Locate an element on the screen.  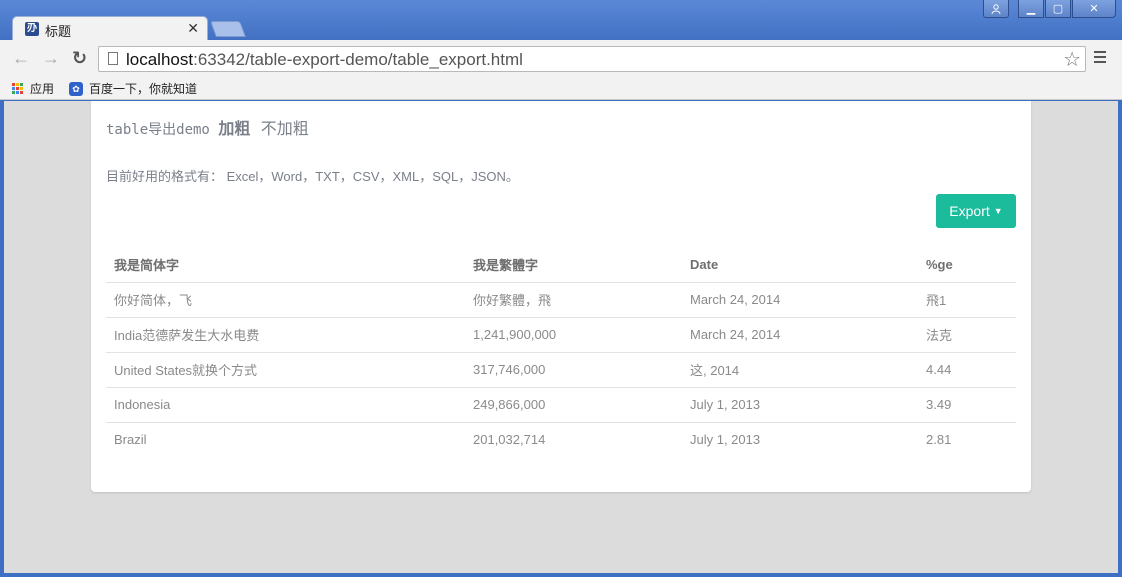
tab-favicon-icon: 刅 is located at coordinates (32, 29).